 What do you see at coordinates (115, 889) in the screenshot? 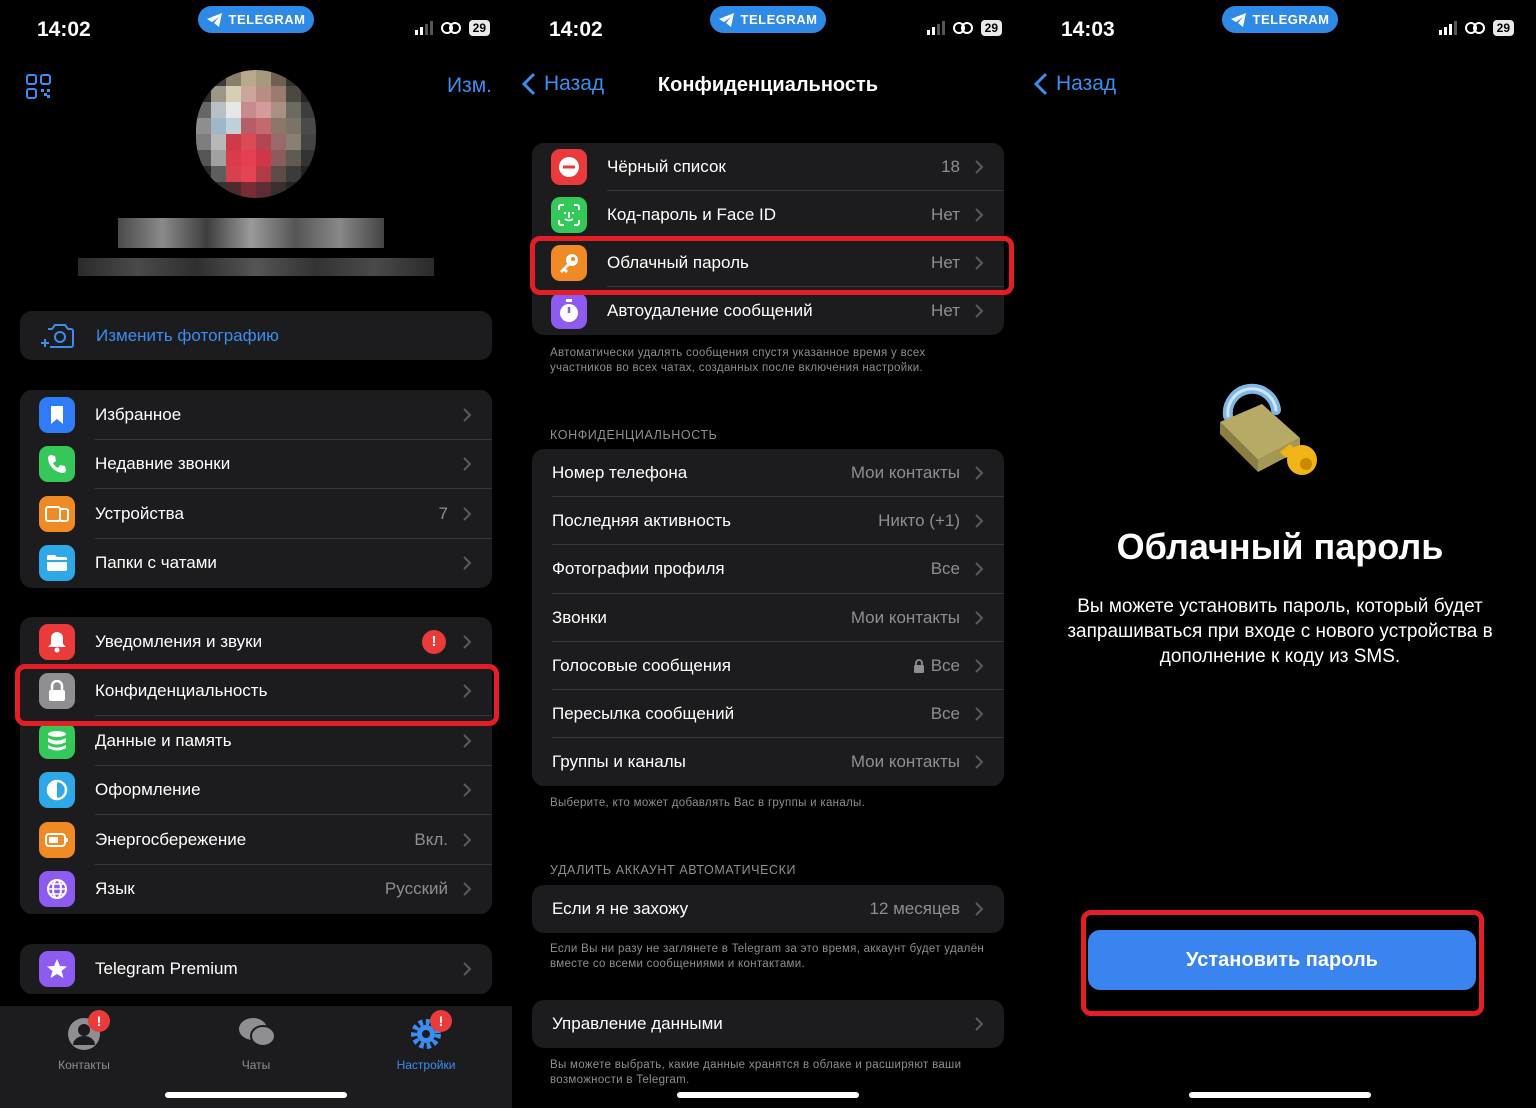
I see `row-label: Язык` at bounding box center [115, 889].